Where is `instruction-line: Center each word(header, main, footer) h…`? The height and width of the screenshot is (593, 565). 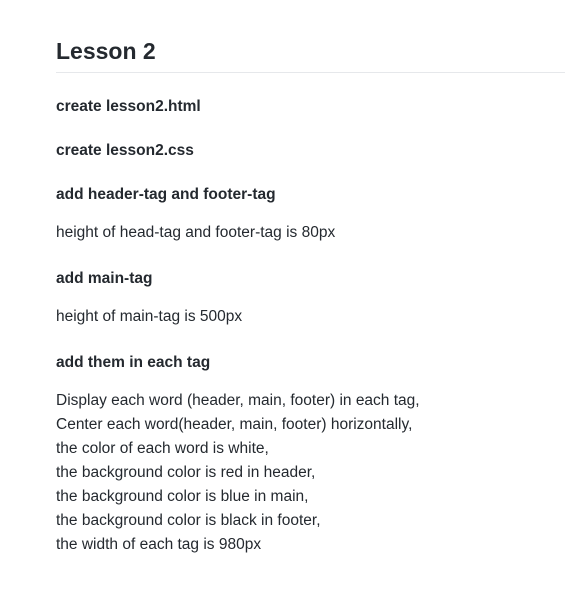
instruction-line: Center each word(header, main, footer) h… is located at coordinates (234, 424).